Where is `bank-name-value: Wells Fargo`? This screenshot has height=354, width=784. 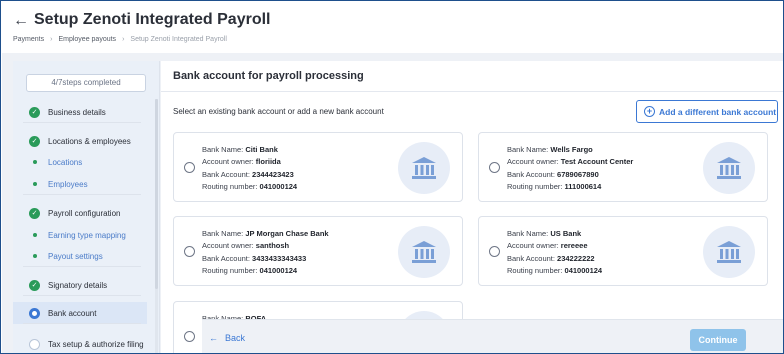 bank-name-value: Wells Fargo is located at coordinates (571, 149).